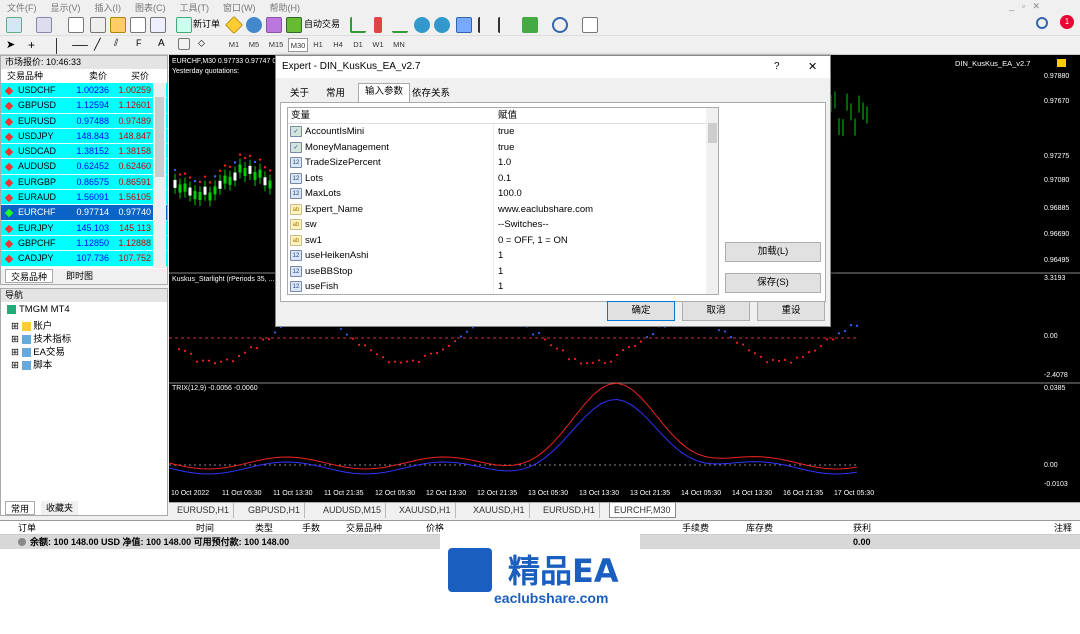  Describe the element at coordinates (264, 528) in the screenshot. I see `terminal-col-header: 类型` at that location.